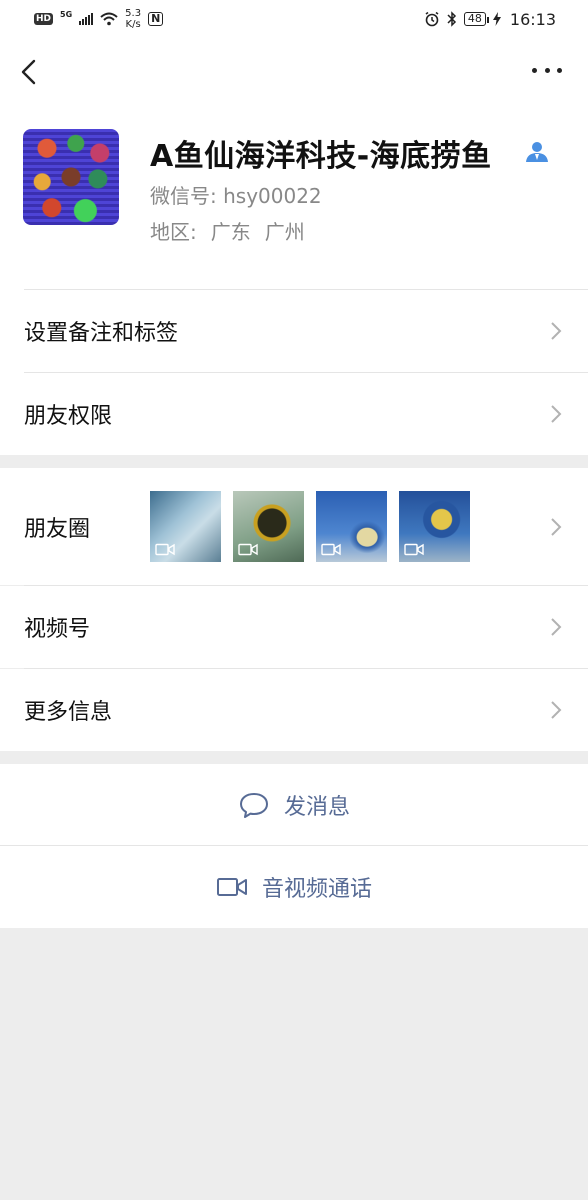 This screenshot has height=1200, width=588. What do you see at coordinates (294, 331) in the screenshot?
I see `remark-tags-row: 设置备注和标签` at bounding box center [294, 331].